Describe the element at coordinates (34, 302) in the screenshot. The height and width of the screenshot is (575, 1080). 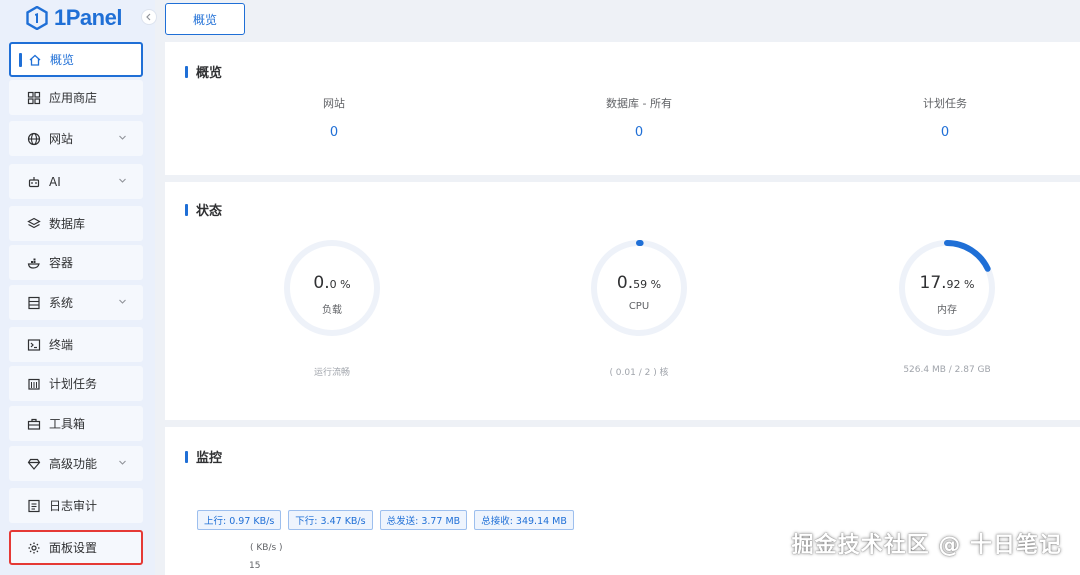
I see `server-icon` at that location.